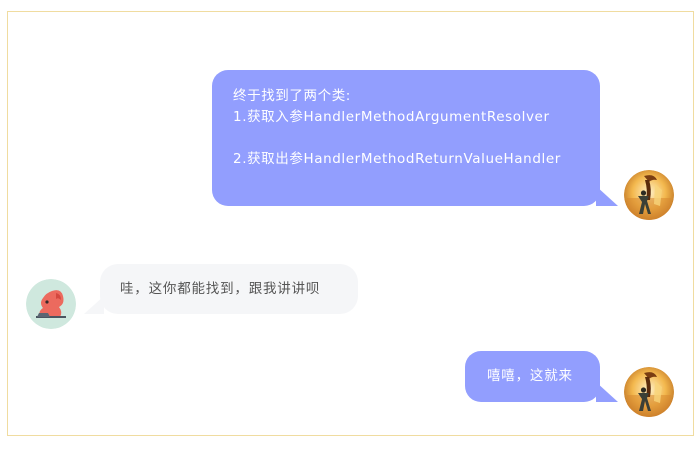 The width and height of the screenshot is (700, 450). I want to click on message-bubble-outgoing: 嘻嘻，这就来, so click(541, 376).